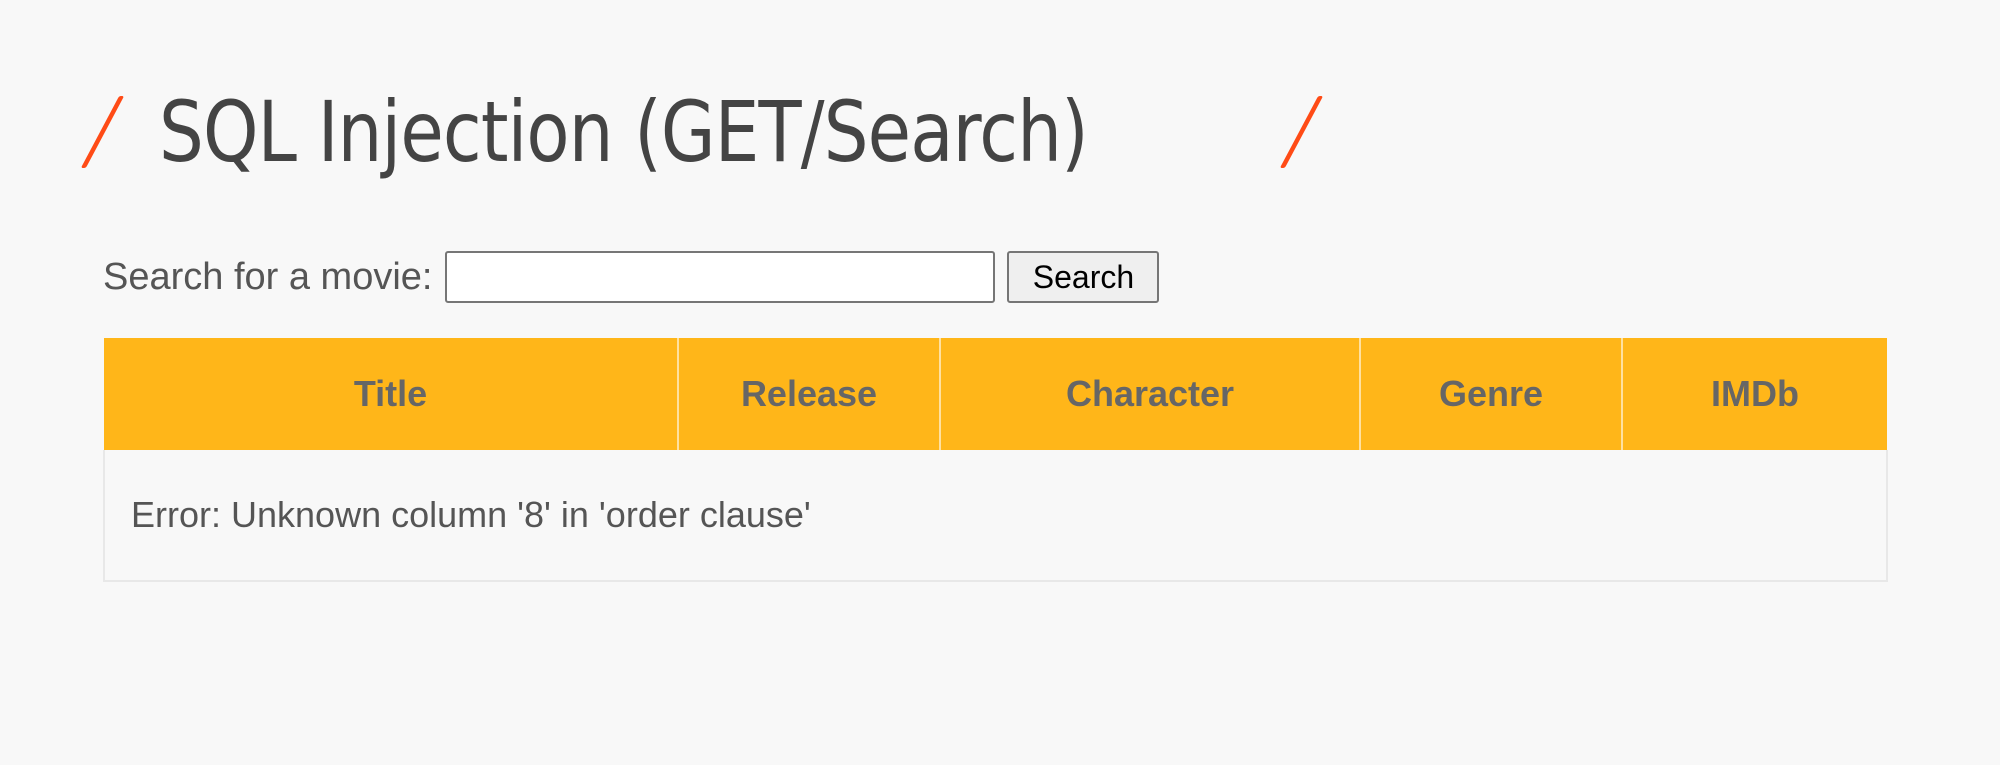 This screenshot has height=765, width=2000. I want to click on search-button: Search, so click(1083, 277).